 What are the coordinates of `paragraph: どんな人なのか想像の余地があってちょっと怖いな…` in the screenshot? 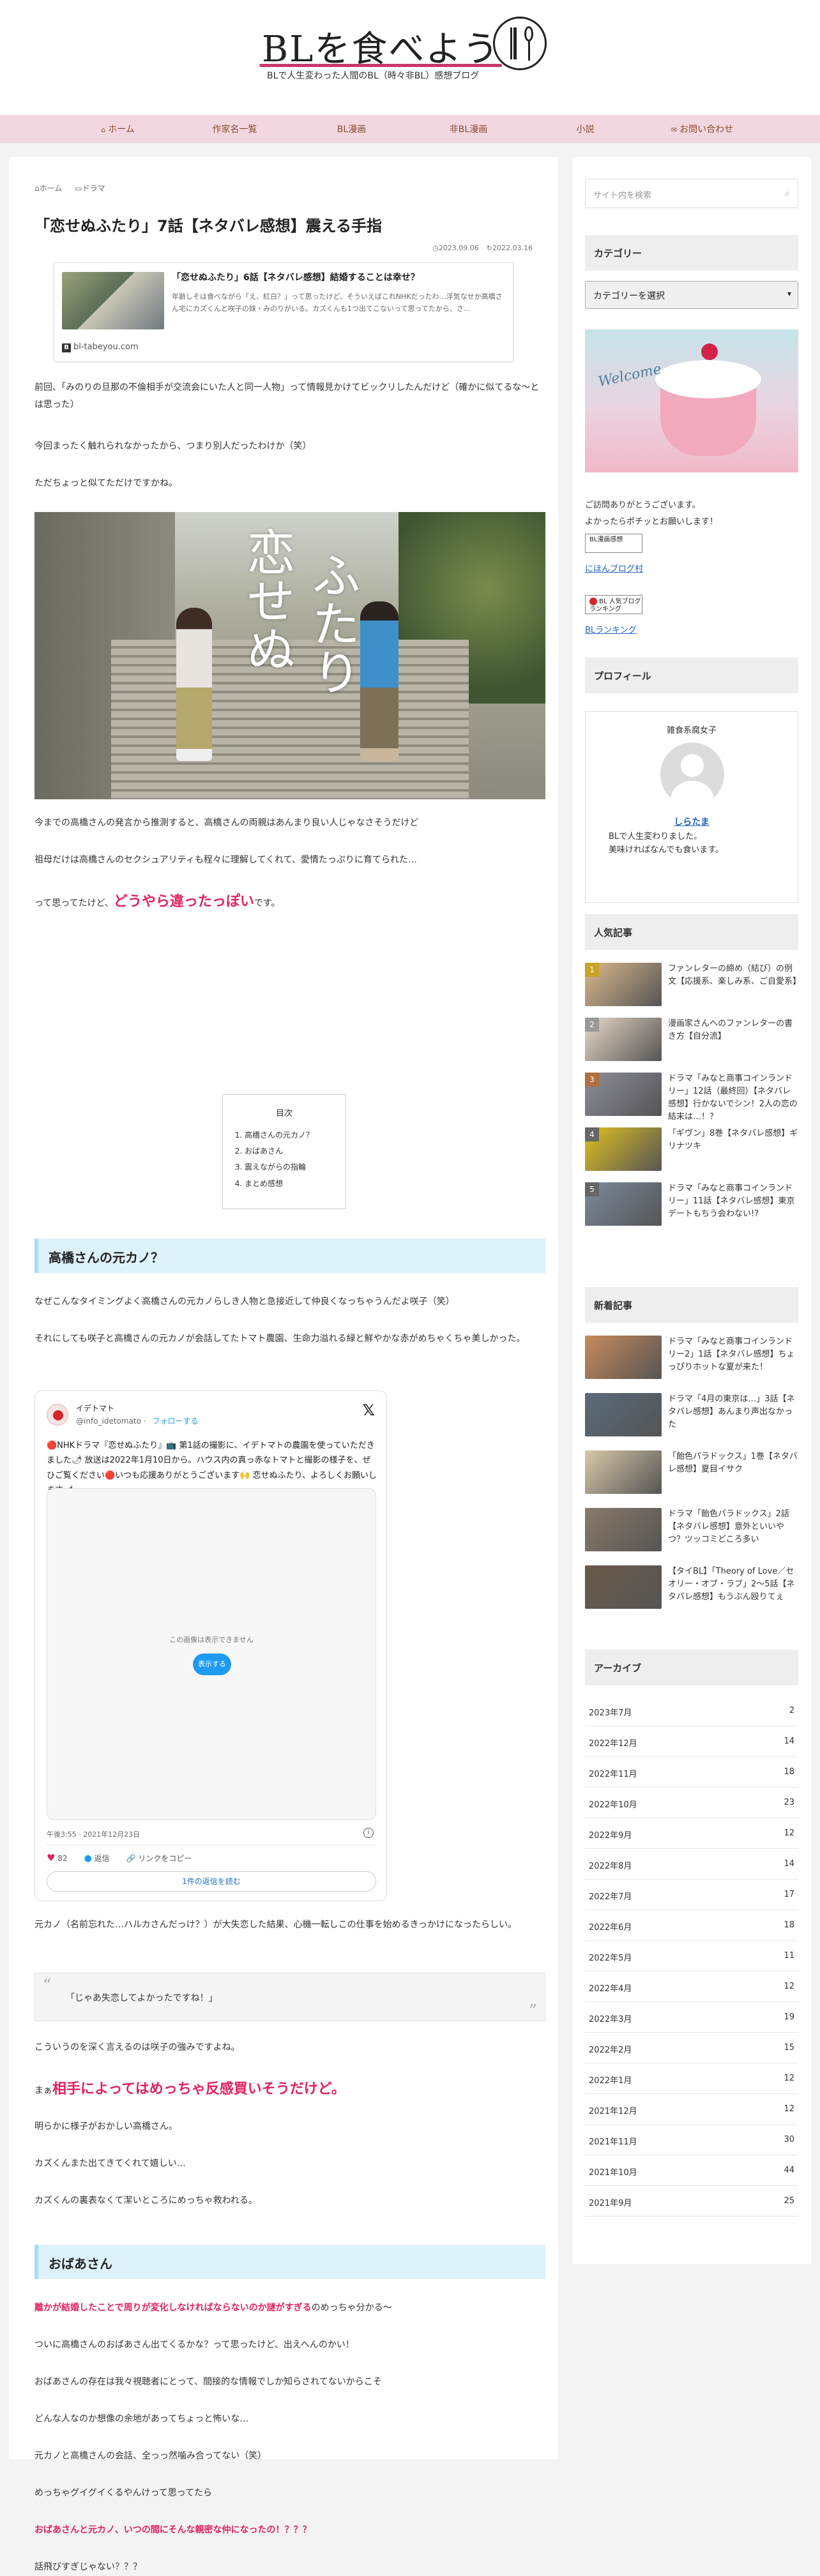 It's located at (141, 2419).